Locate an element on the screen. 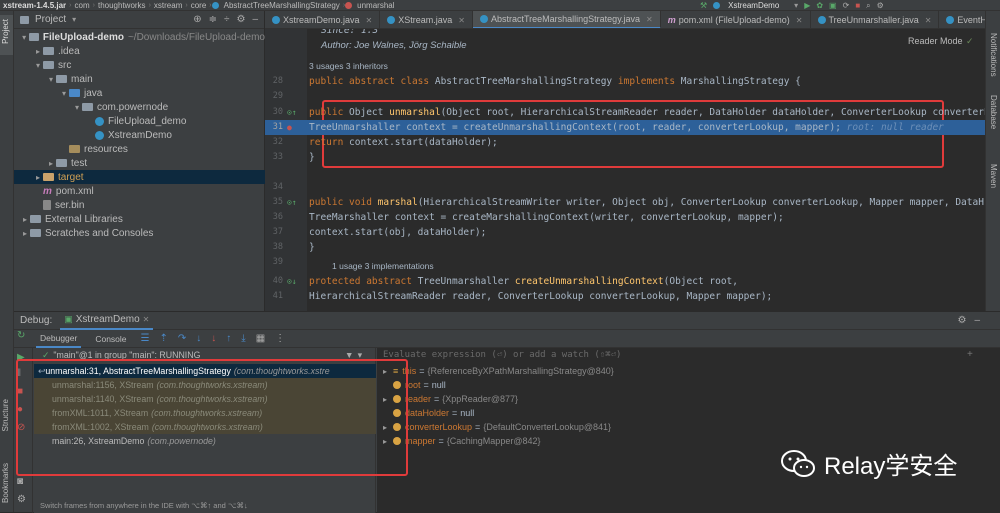 This screenshot has height=513, width=1000. tree-item: ▾ main is located at coordinates (139, 79).